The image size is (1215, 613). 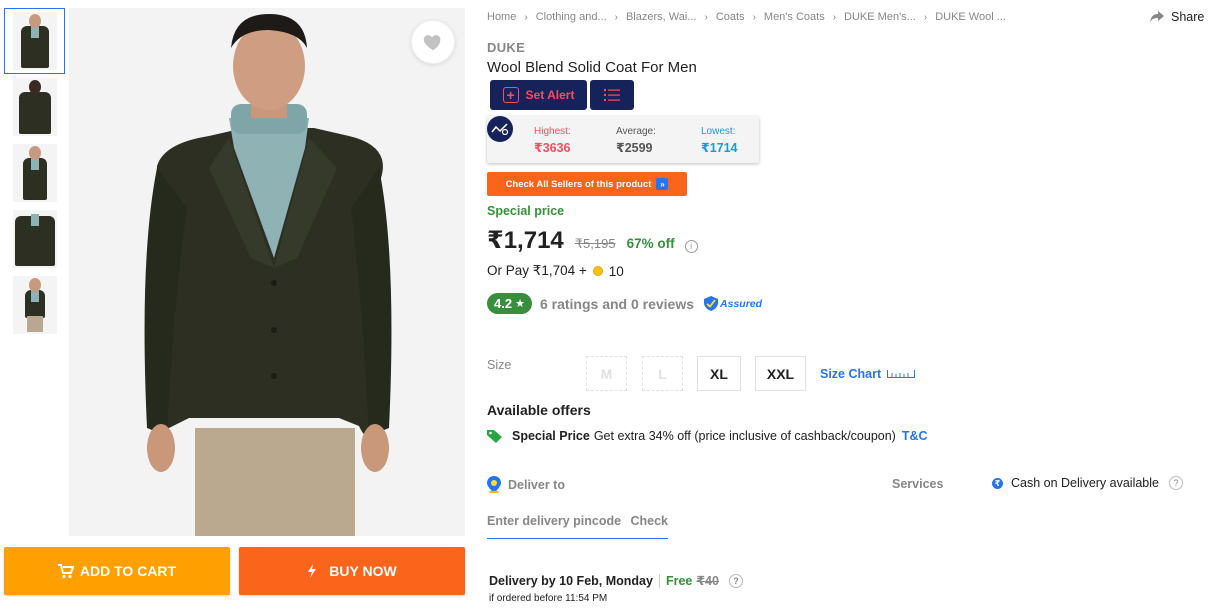 I want to click on average-label: Average:, so click(x=636, y=131).